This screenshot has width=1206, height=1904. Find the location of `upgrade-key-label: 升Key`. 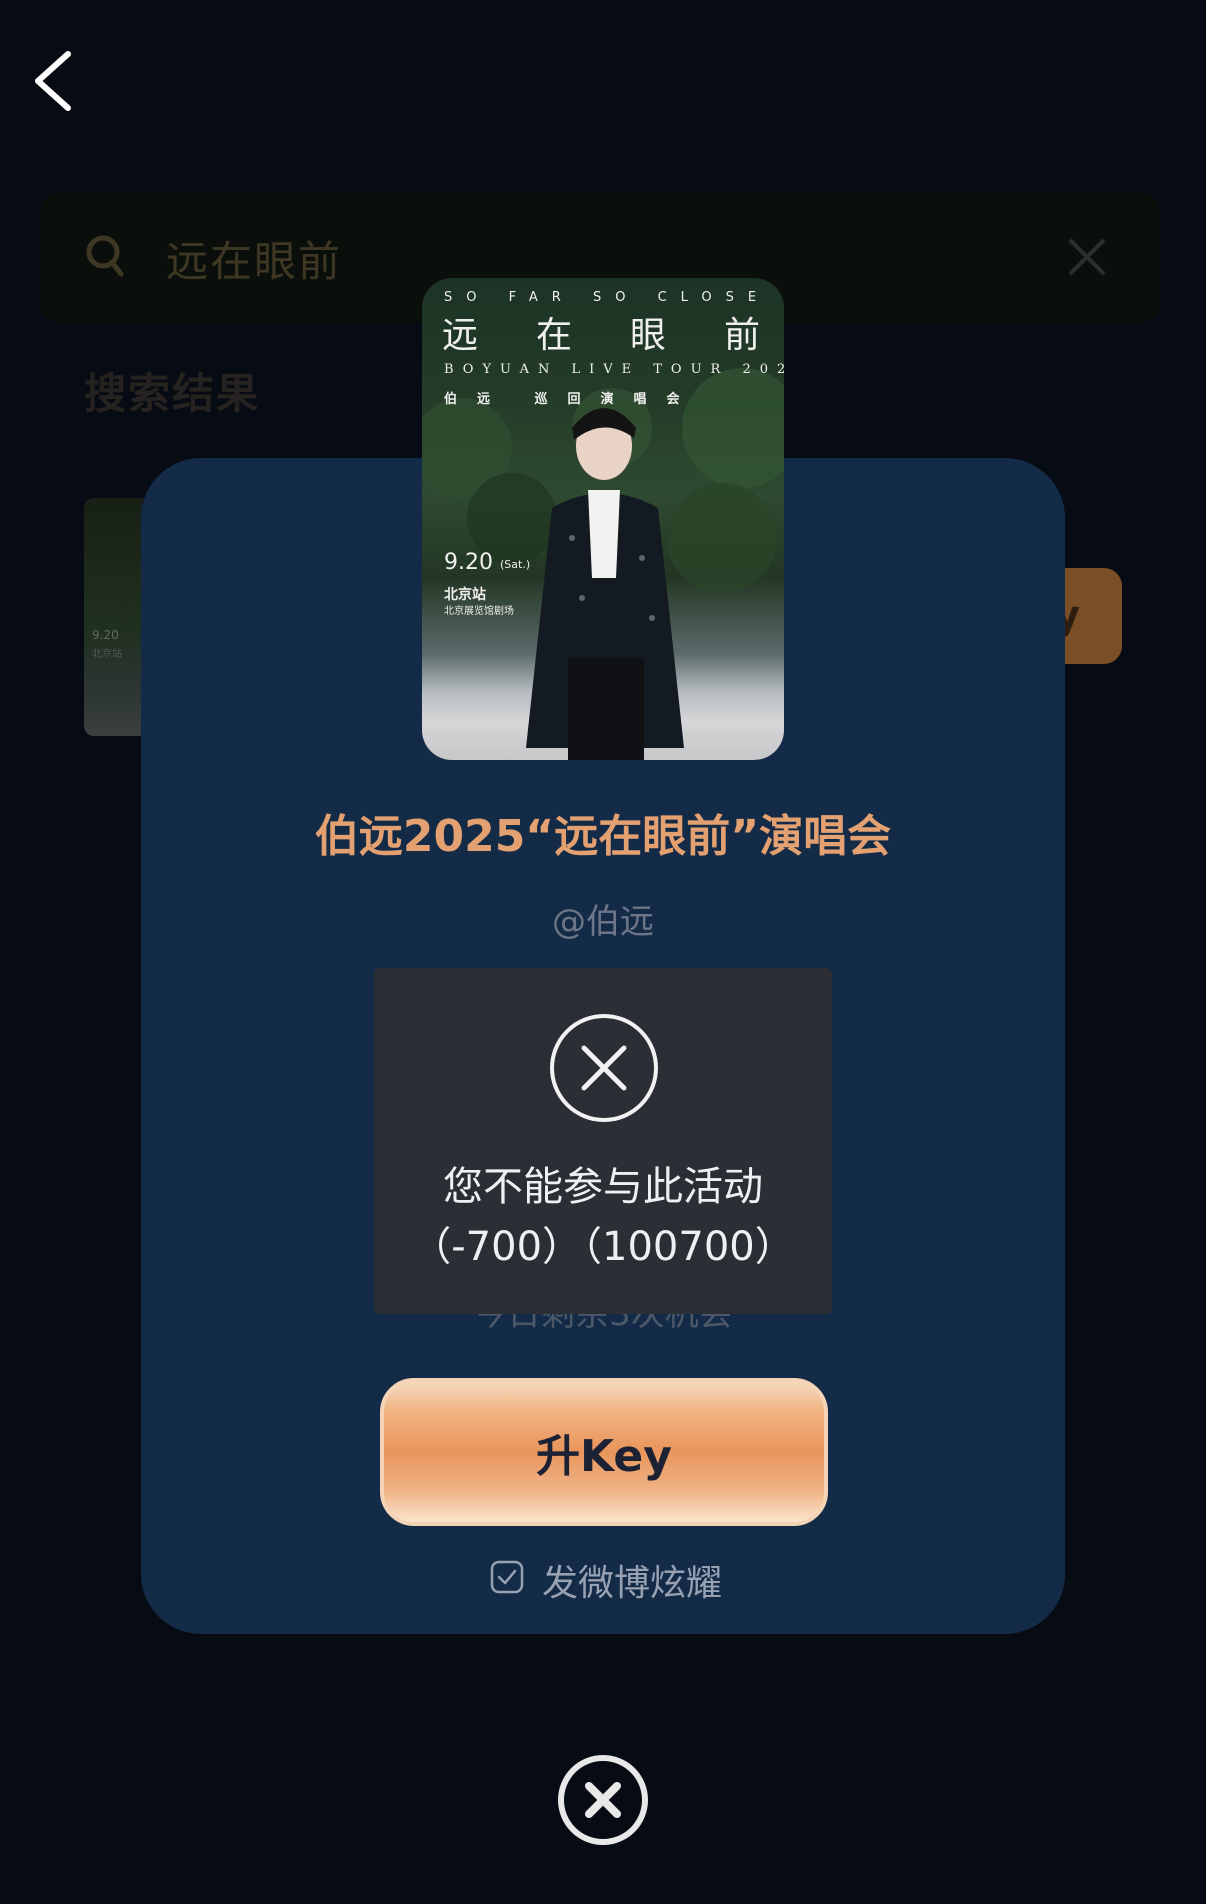

upgrade-key-label: 升Key is located at coordinates (604, 1456).